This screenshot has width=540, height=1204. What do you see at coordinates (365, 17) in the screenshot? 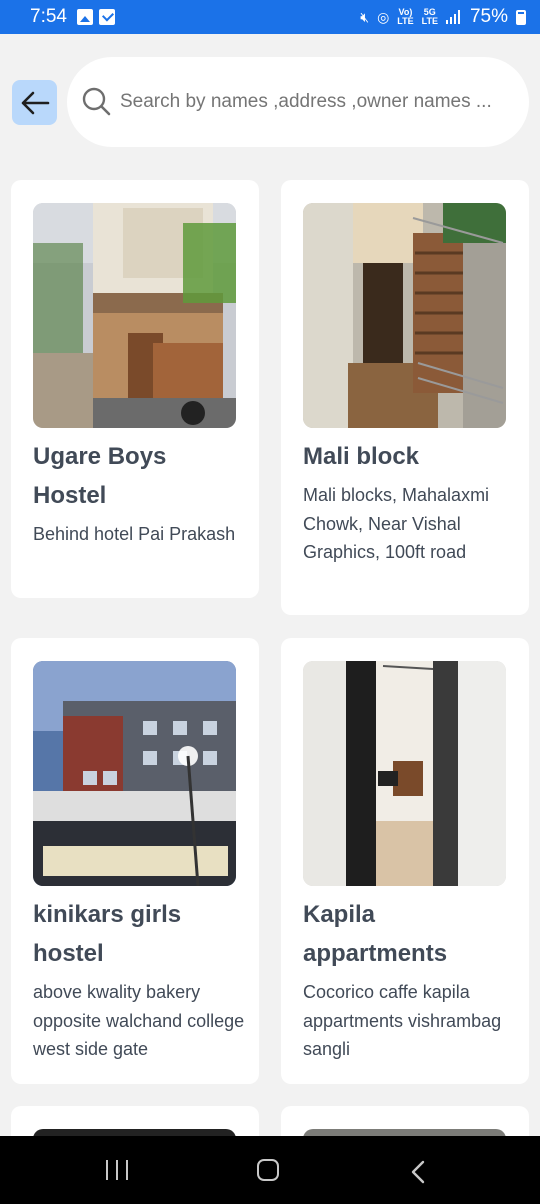
I see `mute-icon: 🔇︎` at bounding box center [365, 17].